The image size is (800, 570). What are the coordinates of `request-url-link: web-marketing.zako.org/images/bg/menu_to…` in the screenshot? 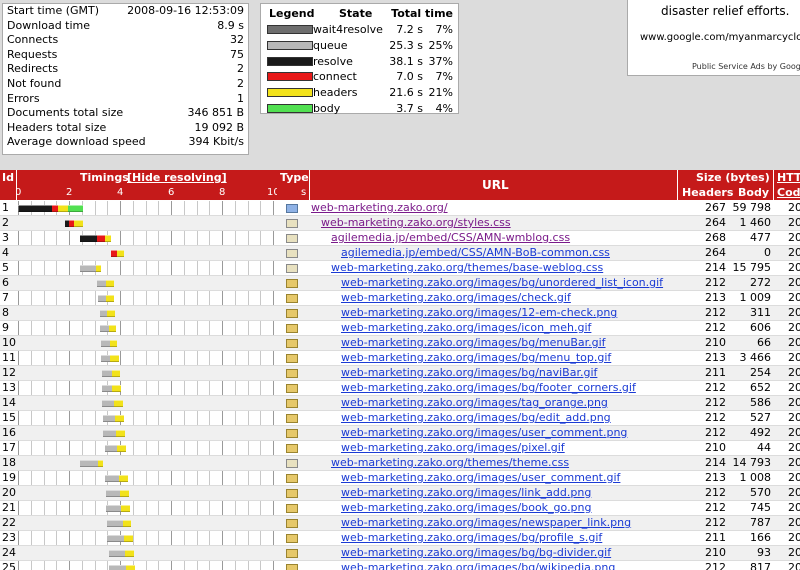 It's located at (508, 358).